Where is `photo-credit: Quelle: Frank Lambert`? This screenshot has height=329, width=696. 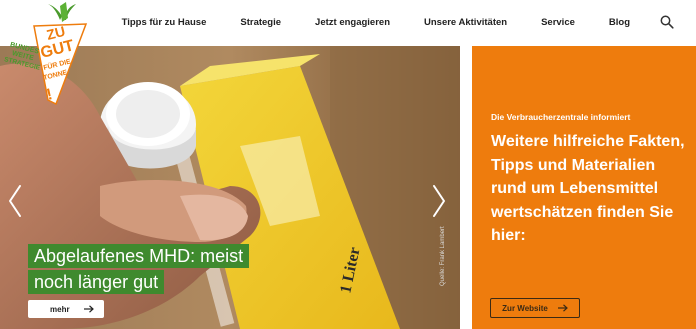 photo-credit: Quelle: Frank Lambert is located at coordinates (443, 256).